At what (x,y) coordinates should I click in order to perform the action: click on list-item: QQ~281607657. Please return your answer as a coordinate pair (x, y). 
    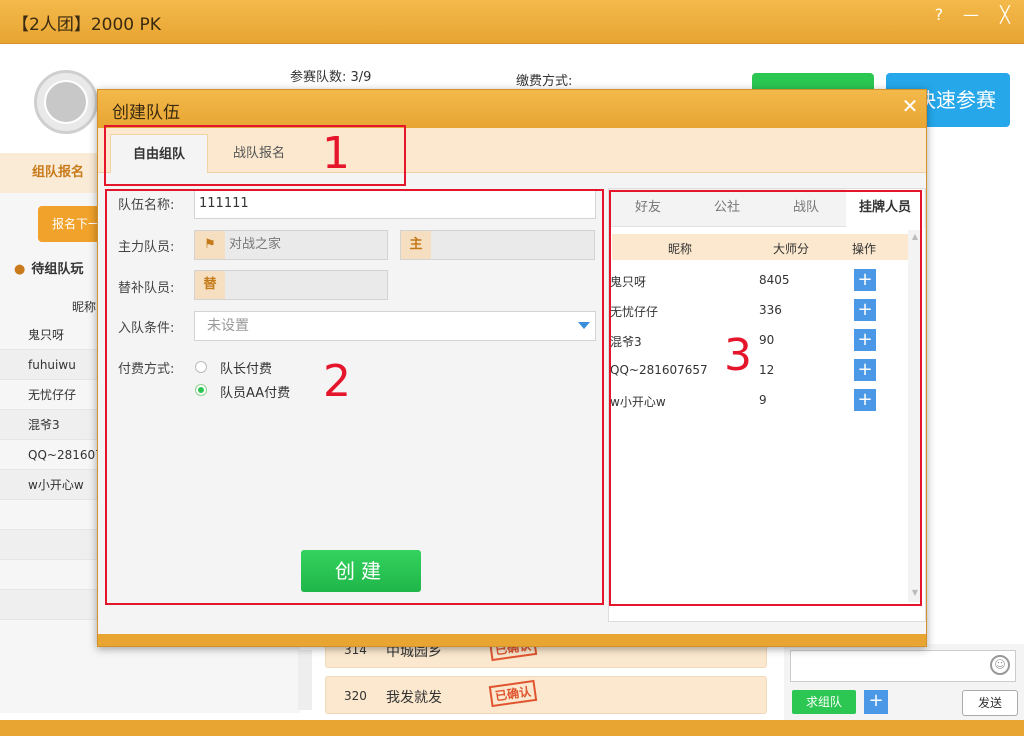
    Looking at the image, I should click on (50, 455).